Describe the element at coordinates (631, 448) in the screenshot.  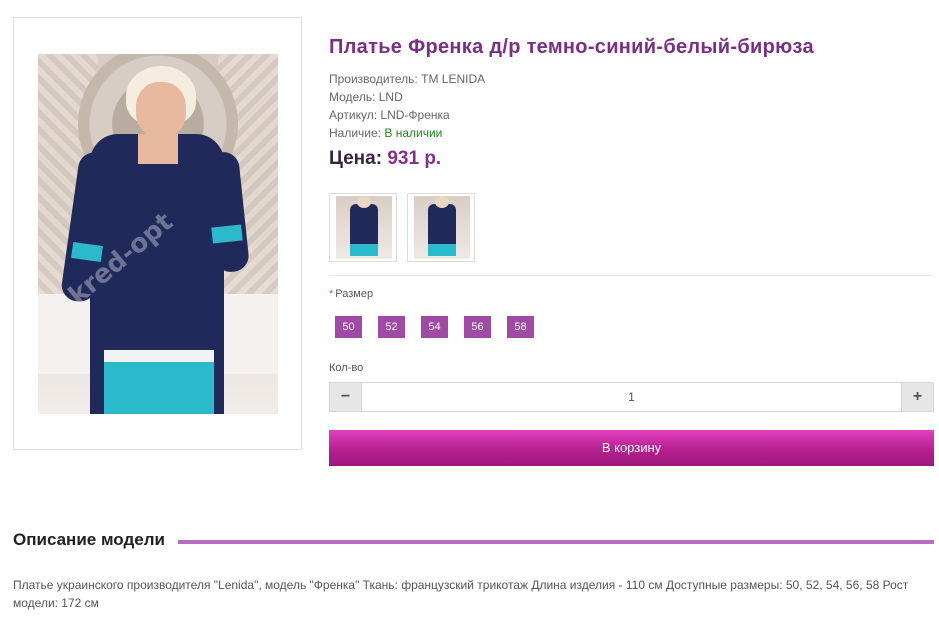
I see `add-to-cart-button: В корзину` at that location.